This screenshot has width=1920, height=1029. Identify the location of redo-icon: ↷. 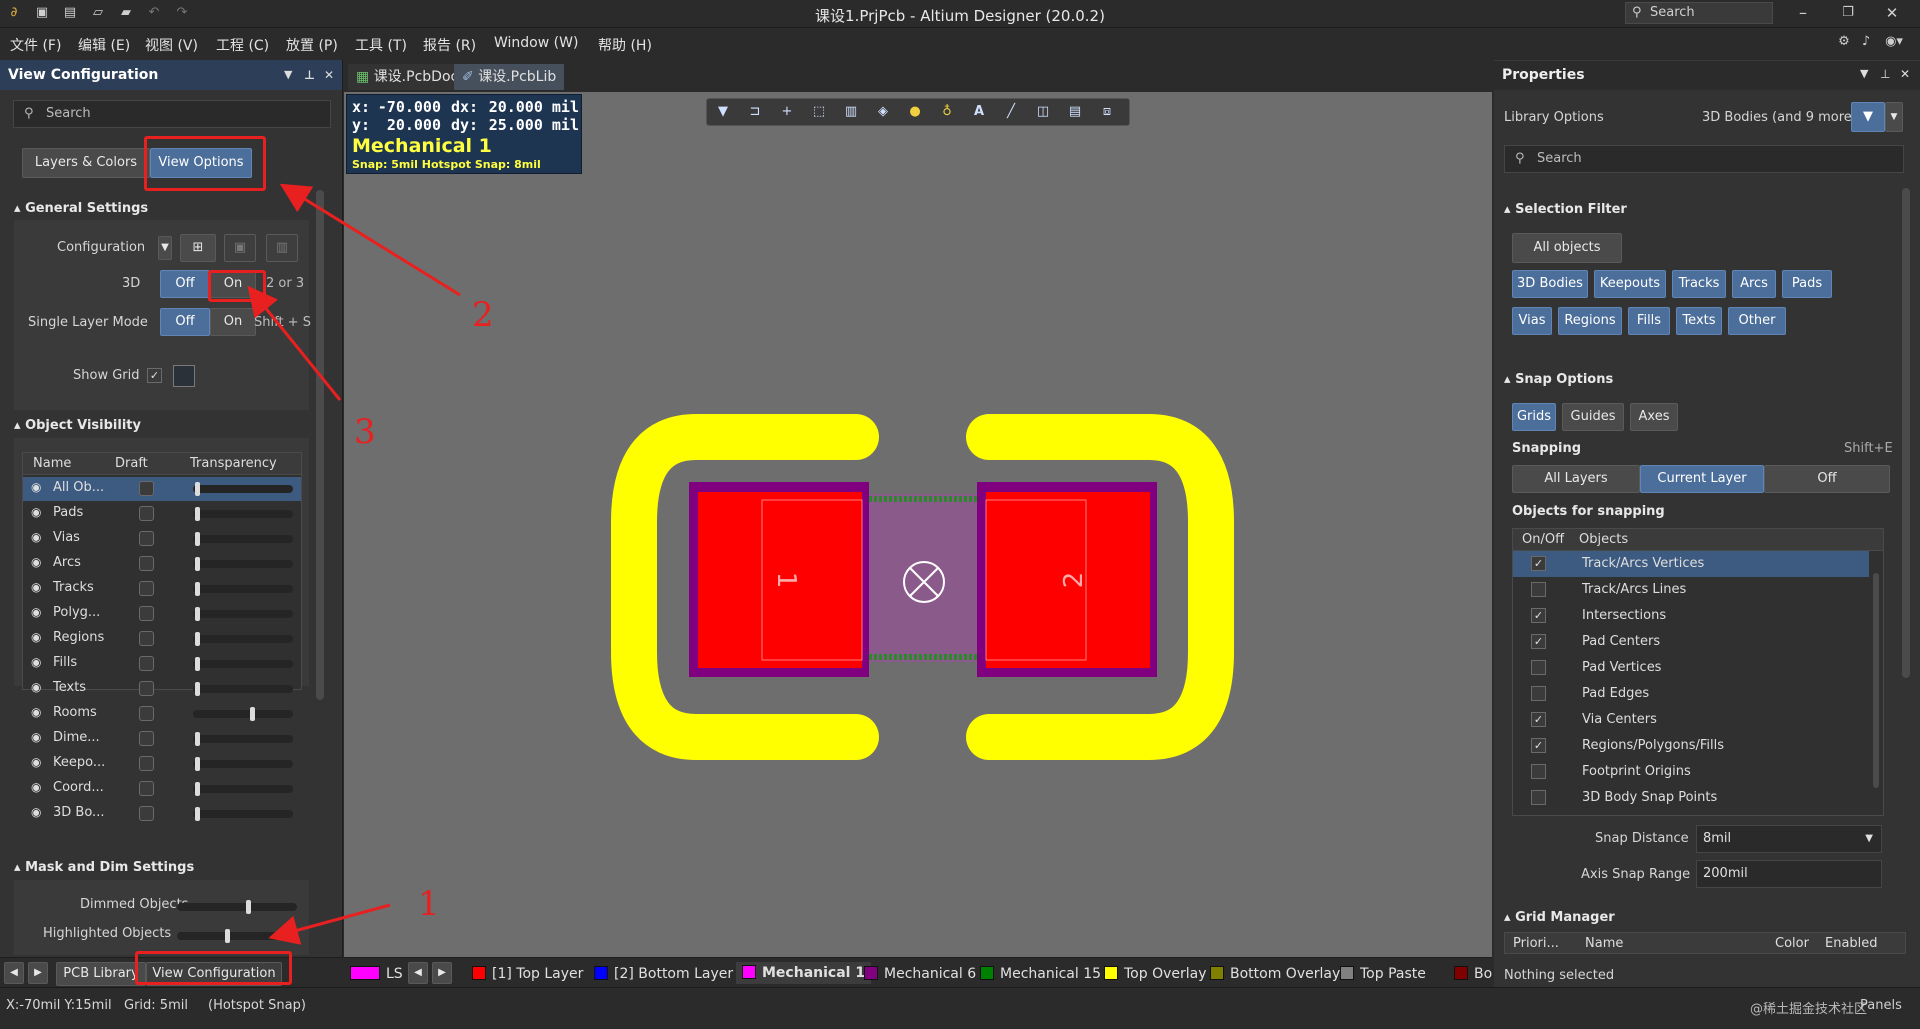
(182, 13).